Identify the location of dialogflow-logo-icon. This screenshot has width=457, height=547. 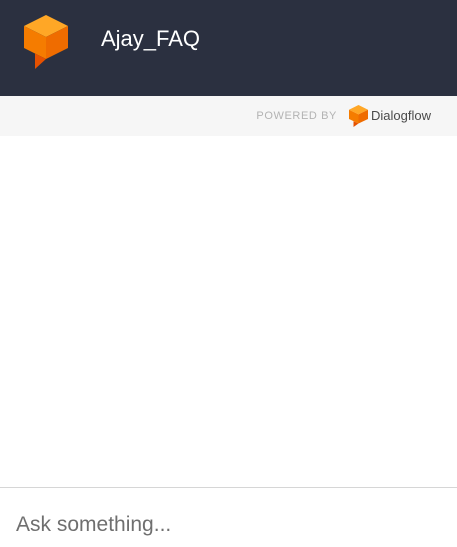
(358, 116).